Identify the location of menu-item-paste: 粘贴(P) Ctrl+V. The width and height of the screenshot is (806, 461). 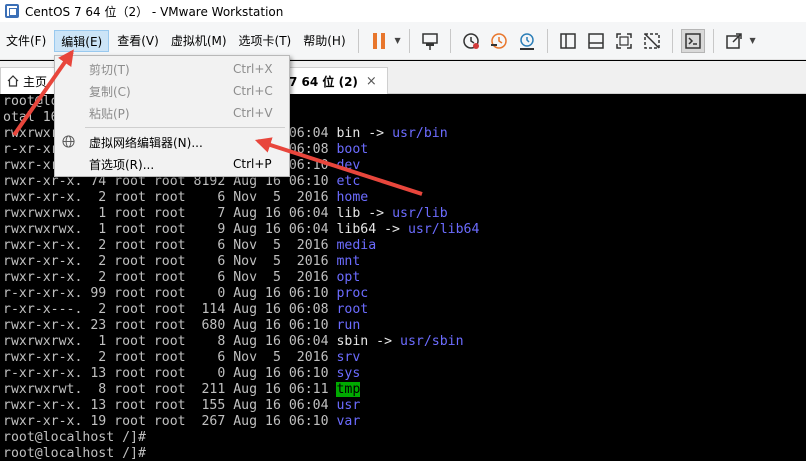
(172, 113).